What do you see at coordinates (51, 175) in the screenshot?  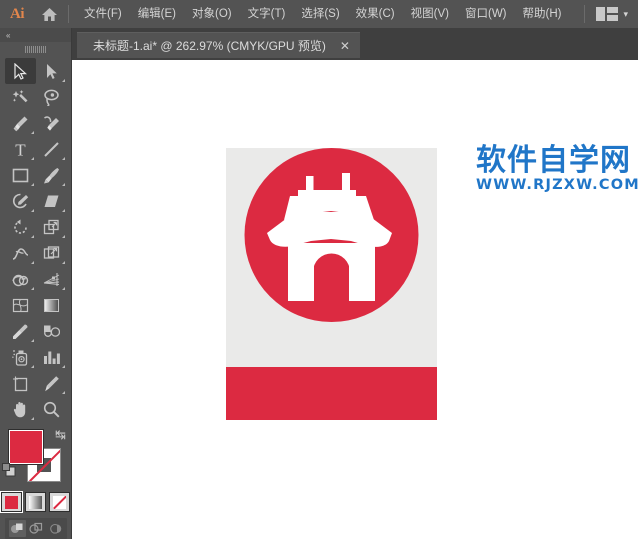 I see `paintbrush-tool` at bounding box center [51, 175].